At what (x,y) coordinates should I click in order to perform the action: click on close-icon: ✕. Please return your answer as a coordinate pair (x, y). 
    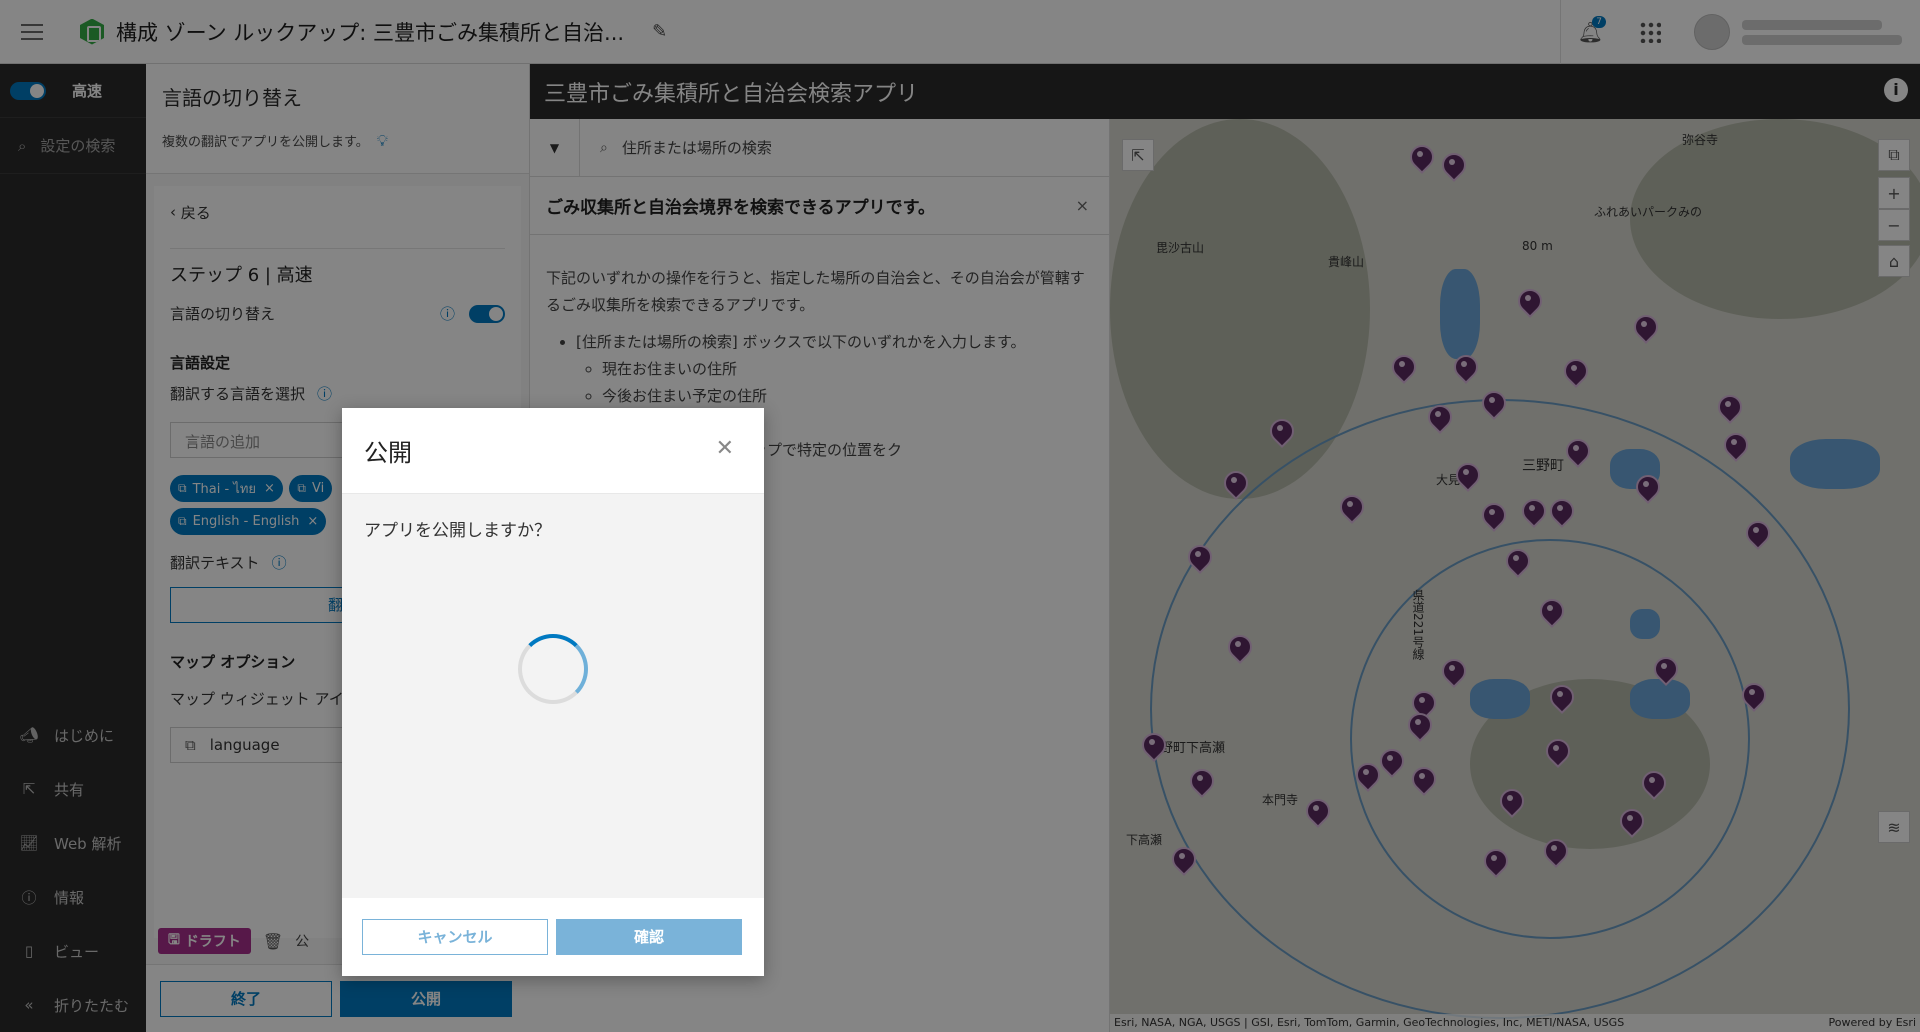
    Looking at the image, I should click on (725, 448).